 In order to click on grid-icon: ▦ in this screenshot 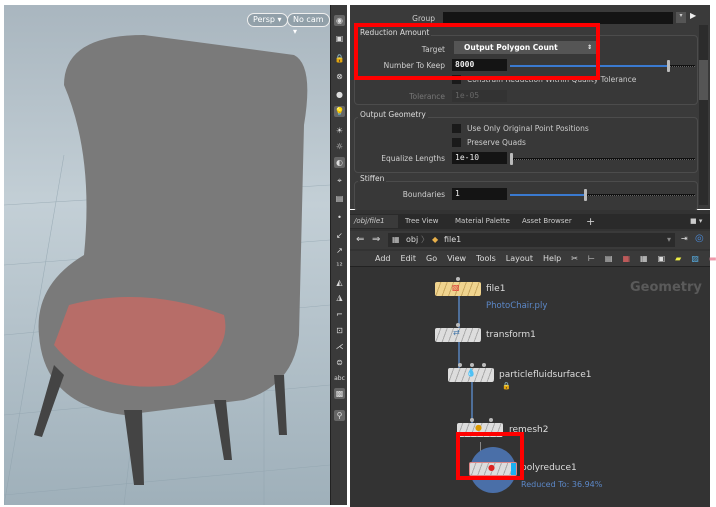, I will do `click(644, 258)`.